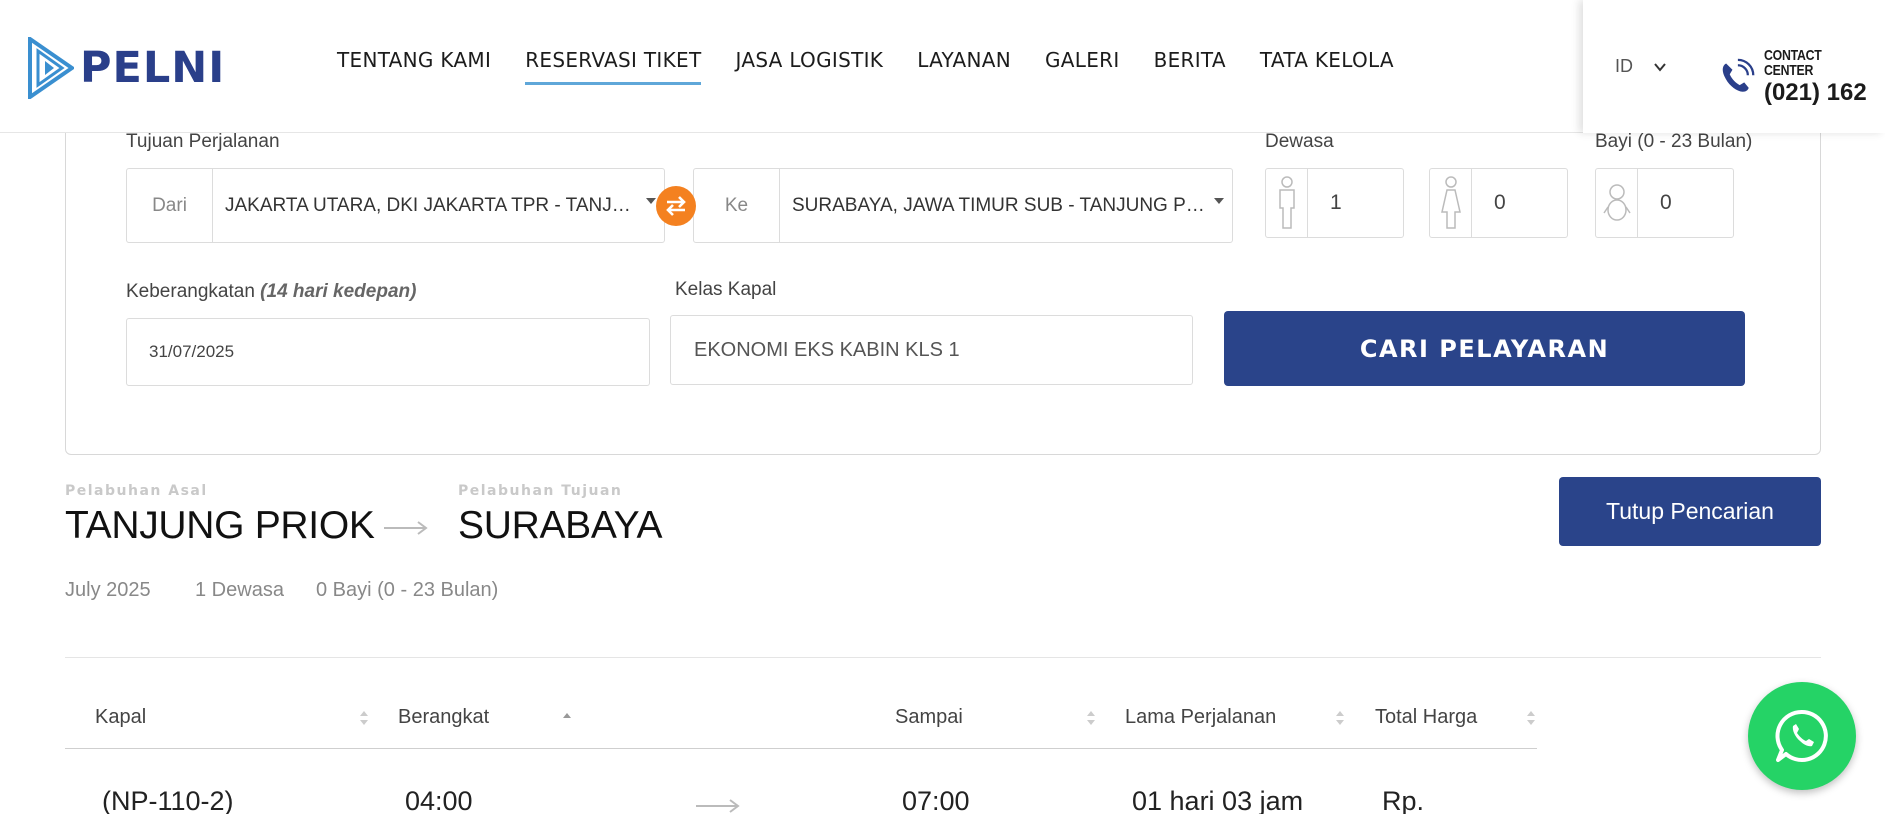 The height and width of the screenshot is (814, 1885). What do you see at coordinates (1190, 66) in the screenshot?
I see `nav-berita: BERITA` at bounding box center [1190, 66].